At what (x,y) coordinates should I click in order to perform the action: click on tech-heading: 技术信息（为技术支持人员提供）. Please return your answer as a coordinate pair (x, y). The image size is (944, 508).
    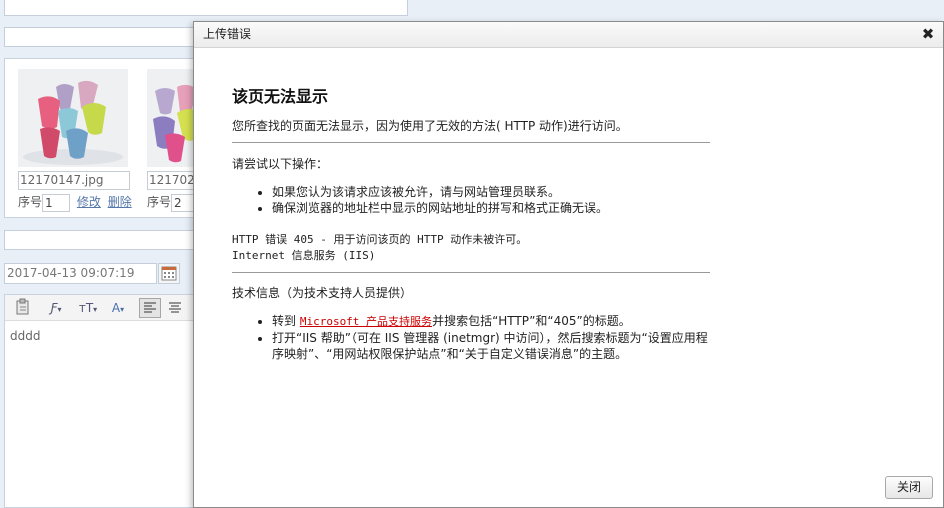
    Looking at the image, I should click on (322, 293).